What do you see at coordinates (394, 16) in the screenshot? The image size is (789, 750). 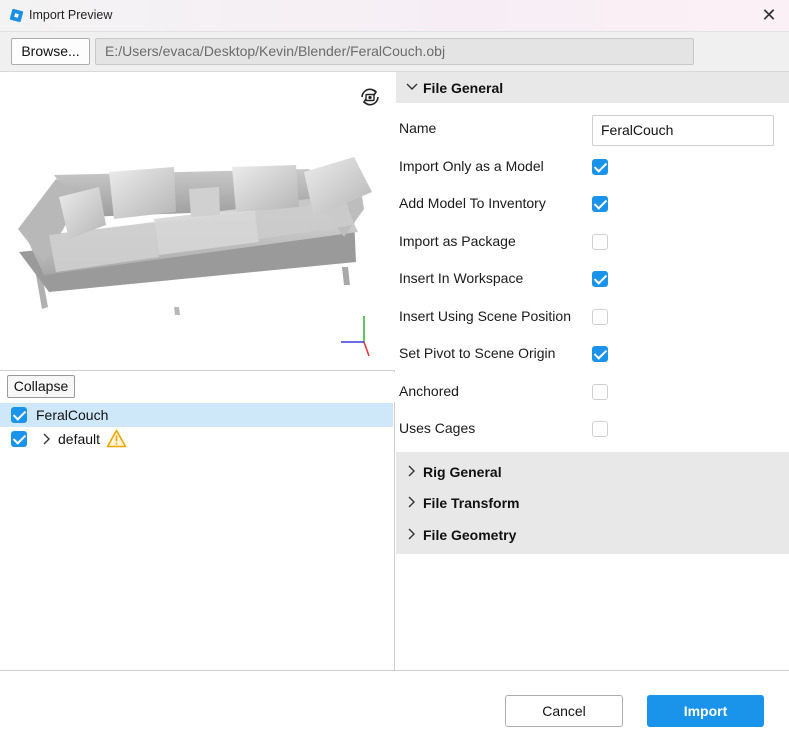 I see `title-bar: Import Preview ✕` at bounding box center [394, 16].